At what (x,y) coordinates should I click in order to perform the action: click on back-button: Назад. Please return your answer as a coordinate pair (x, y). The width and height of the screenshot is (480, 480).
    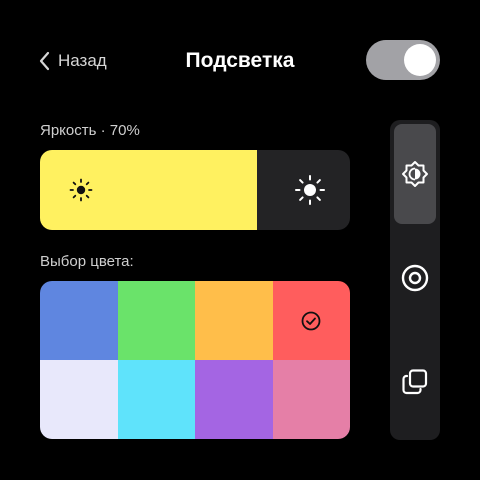
    Looking at the image, I should click on (72, 61).